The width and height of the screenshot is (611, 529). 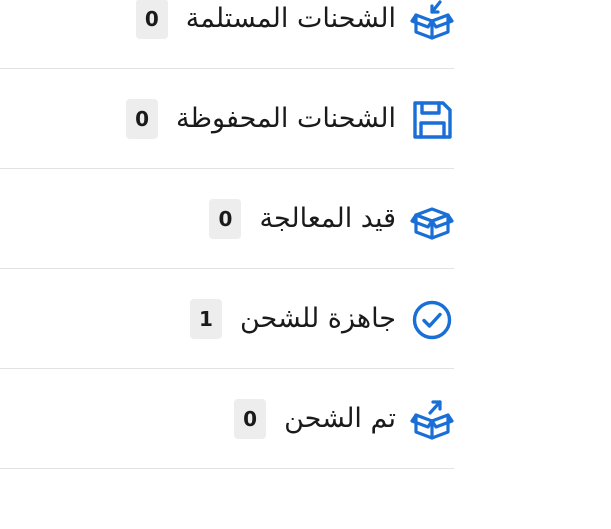 I want to click on box-icon, so click(x=432, y=220).